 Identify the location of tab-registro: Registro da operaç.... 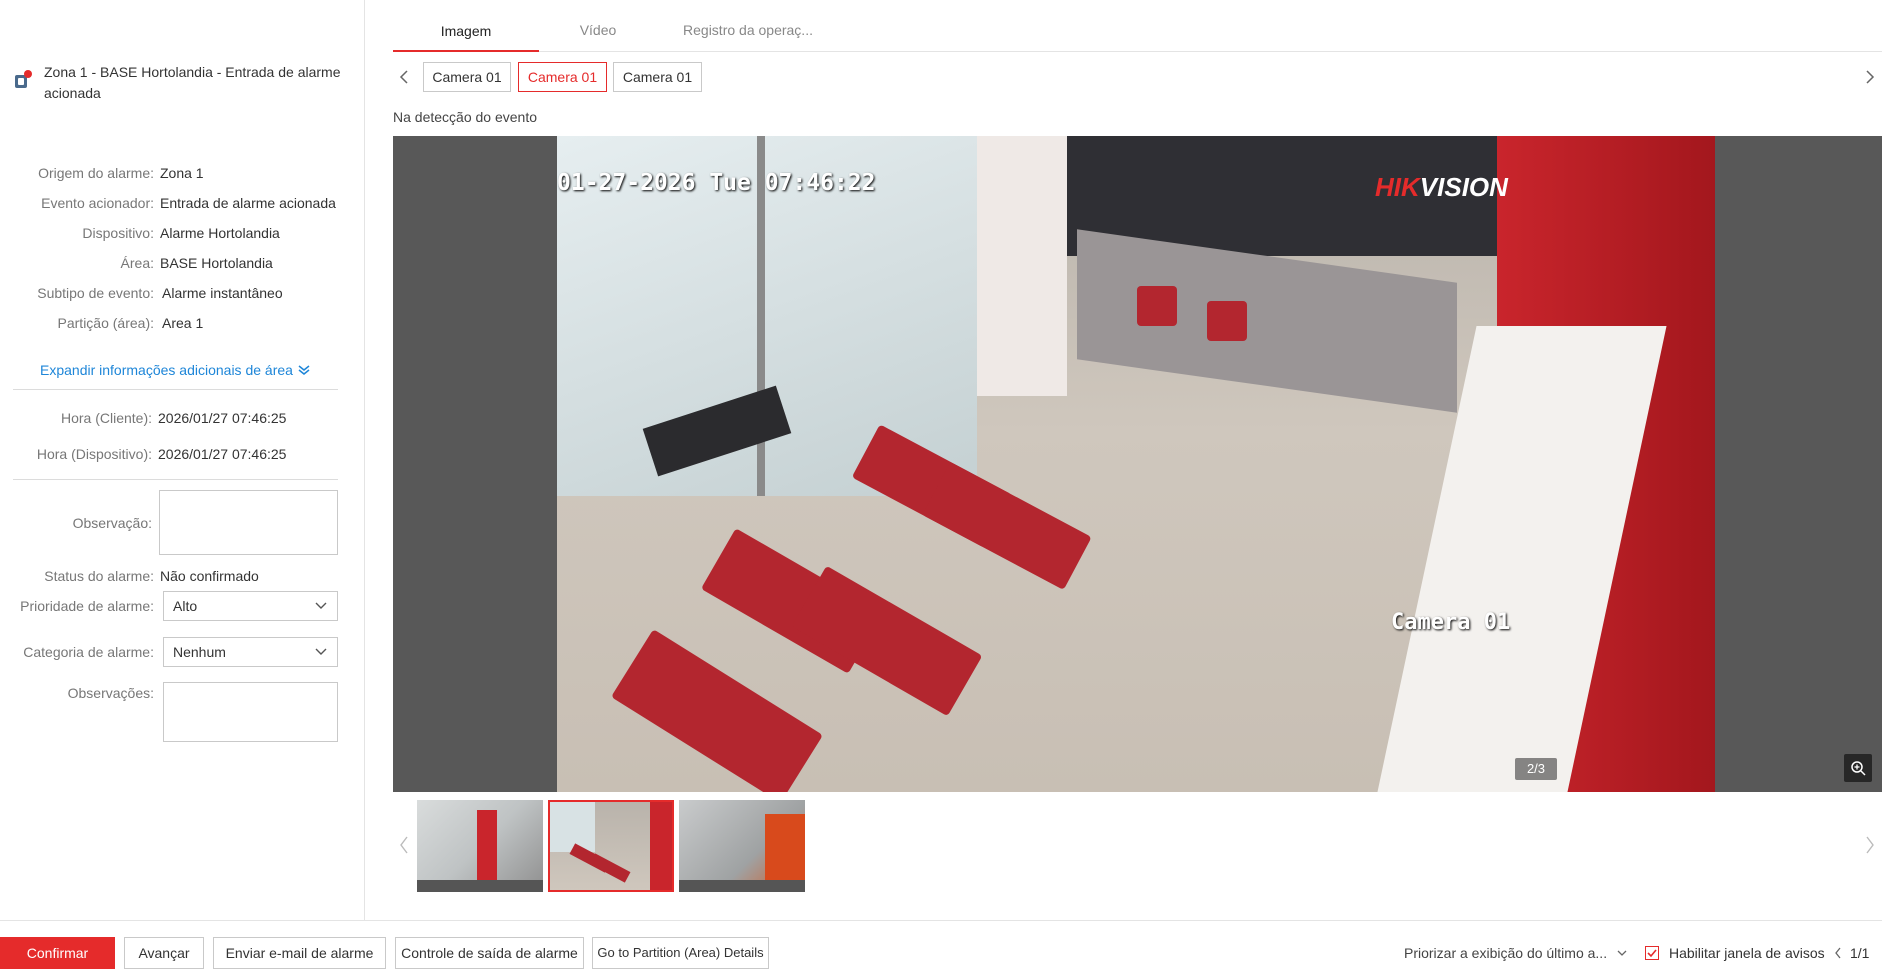
(748, 35).